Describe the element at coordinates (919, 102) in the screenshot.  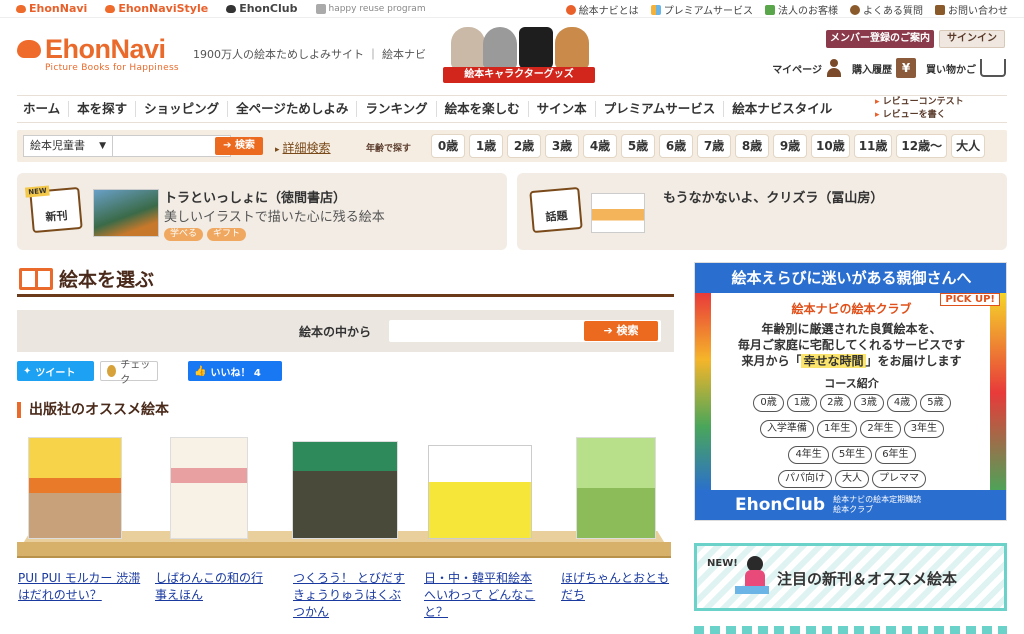
I see `review-contest-link: レビューコンテスト` at that location.